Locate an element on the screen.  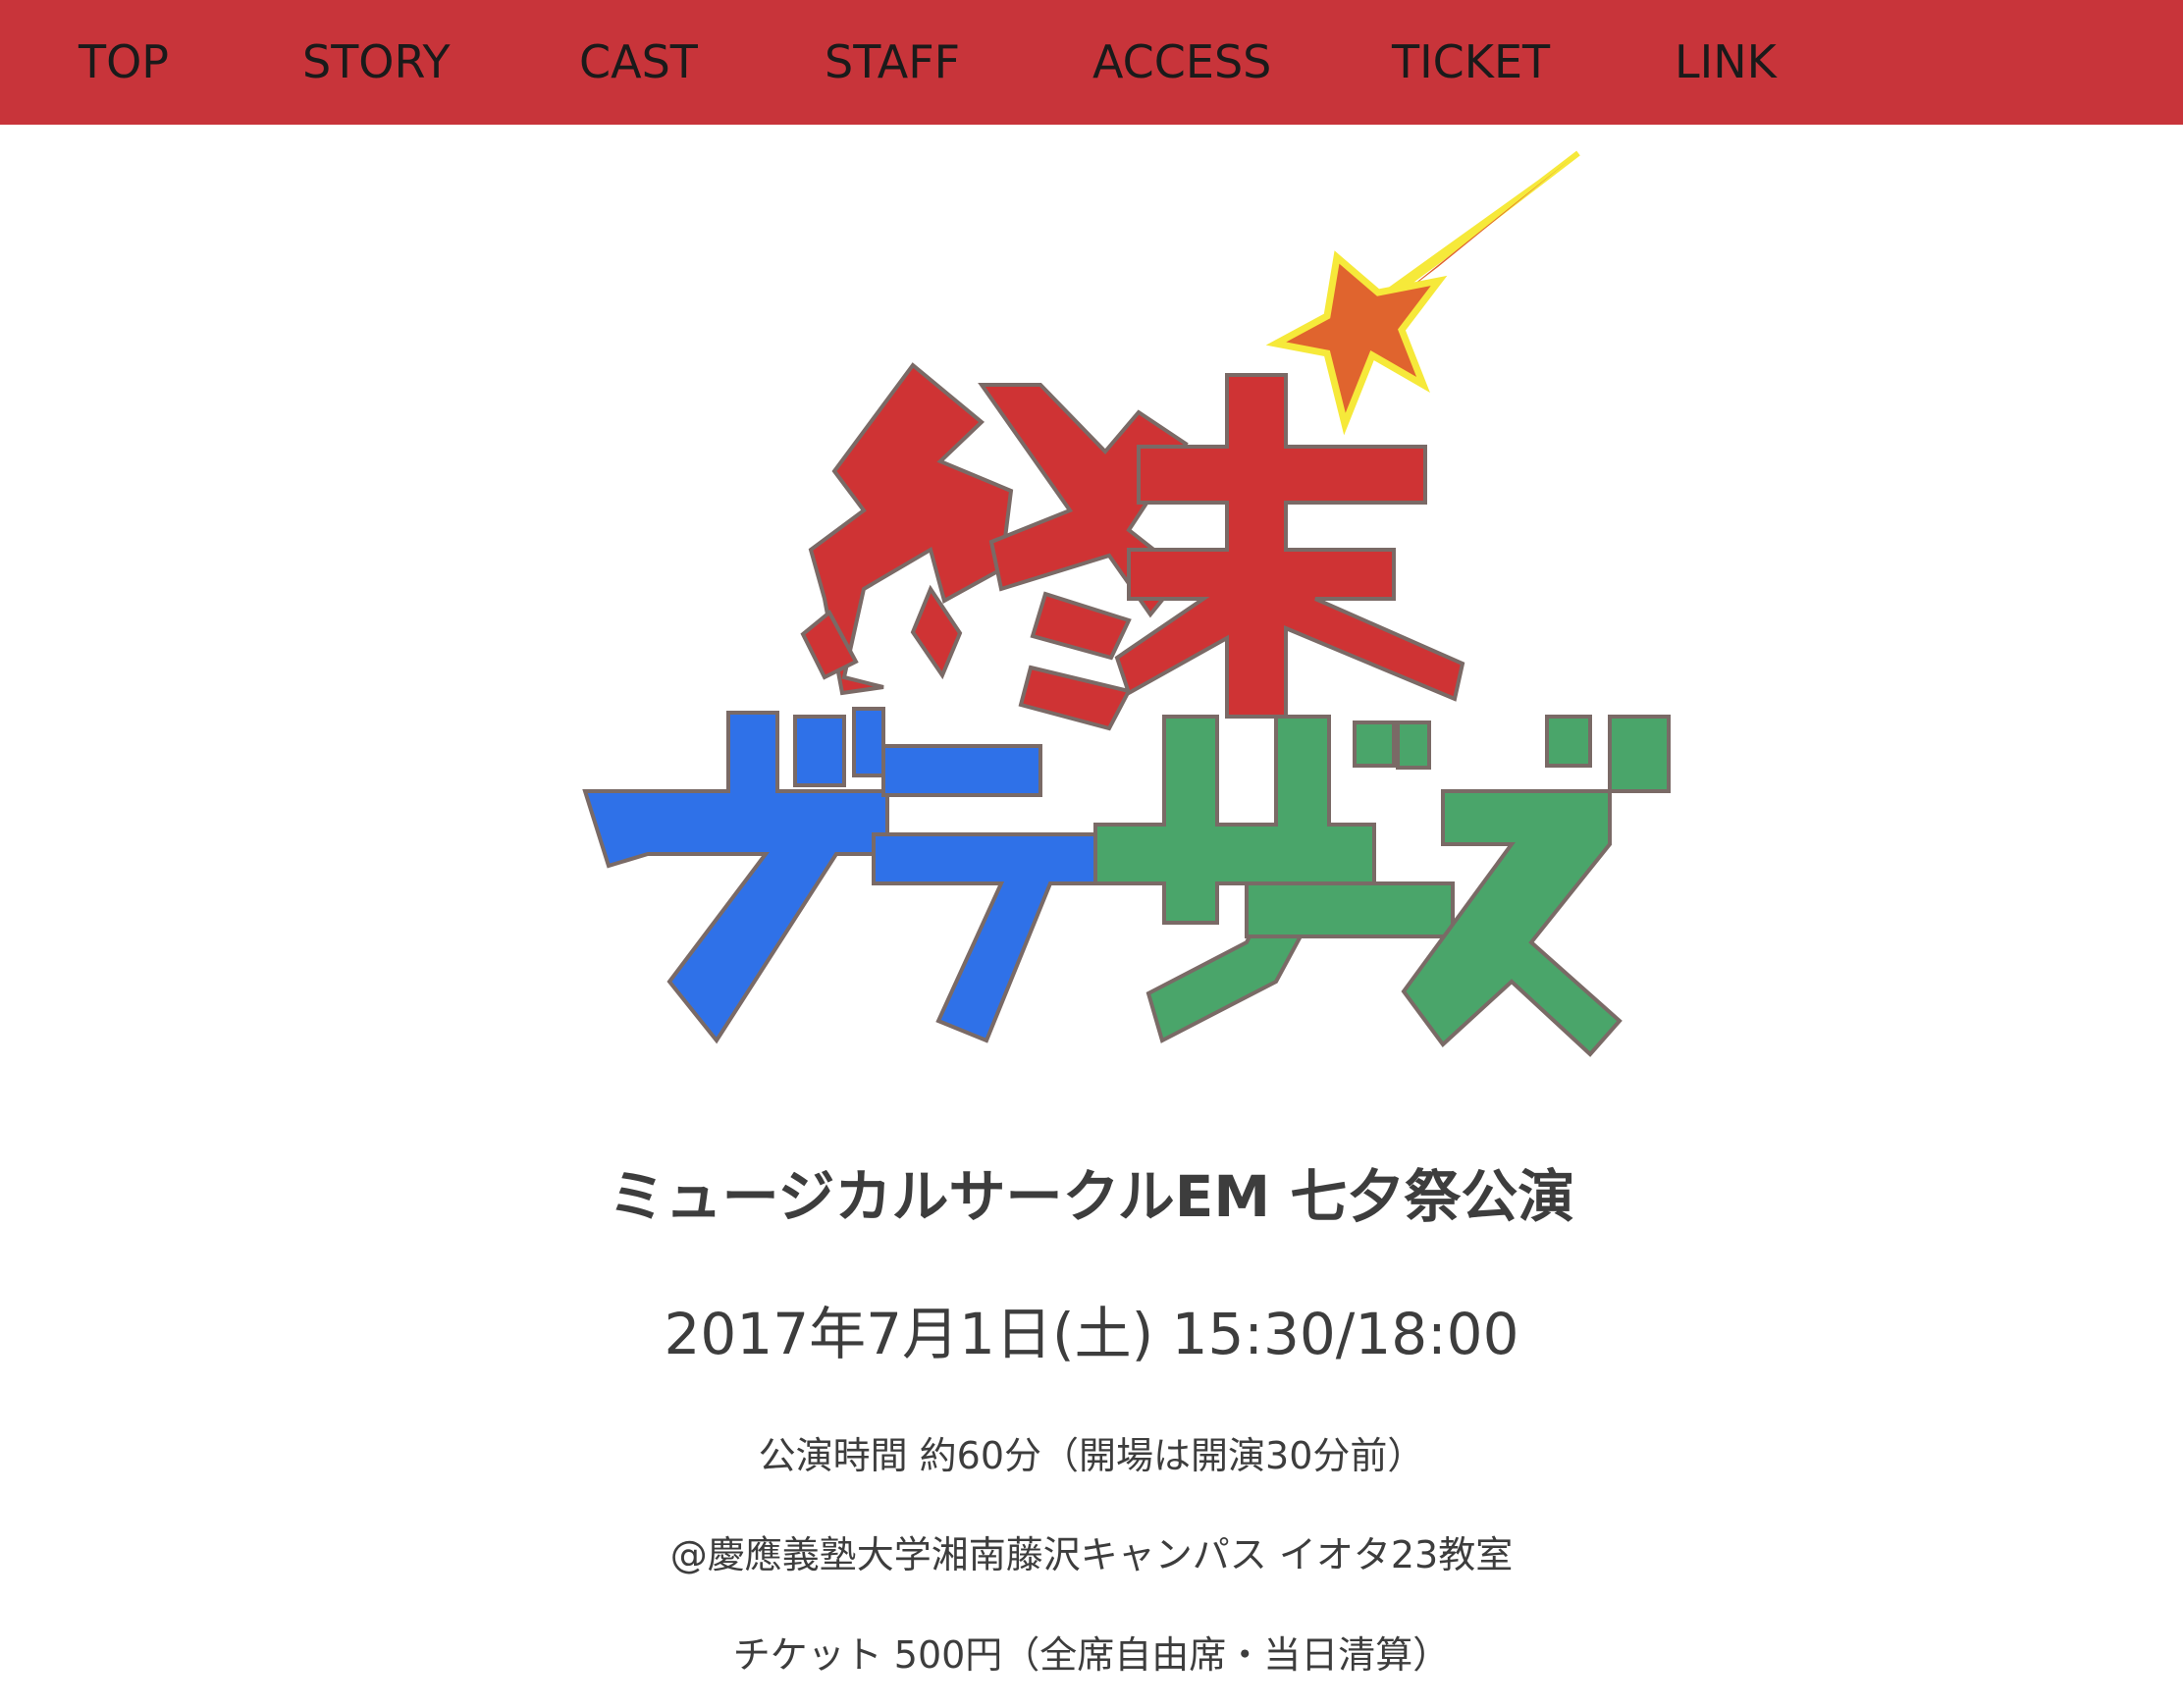
event-ticket-info: チケット 500円（全席自由席・当日清算） is located at coordinates (1091, 1655).